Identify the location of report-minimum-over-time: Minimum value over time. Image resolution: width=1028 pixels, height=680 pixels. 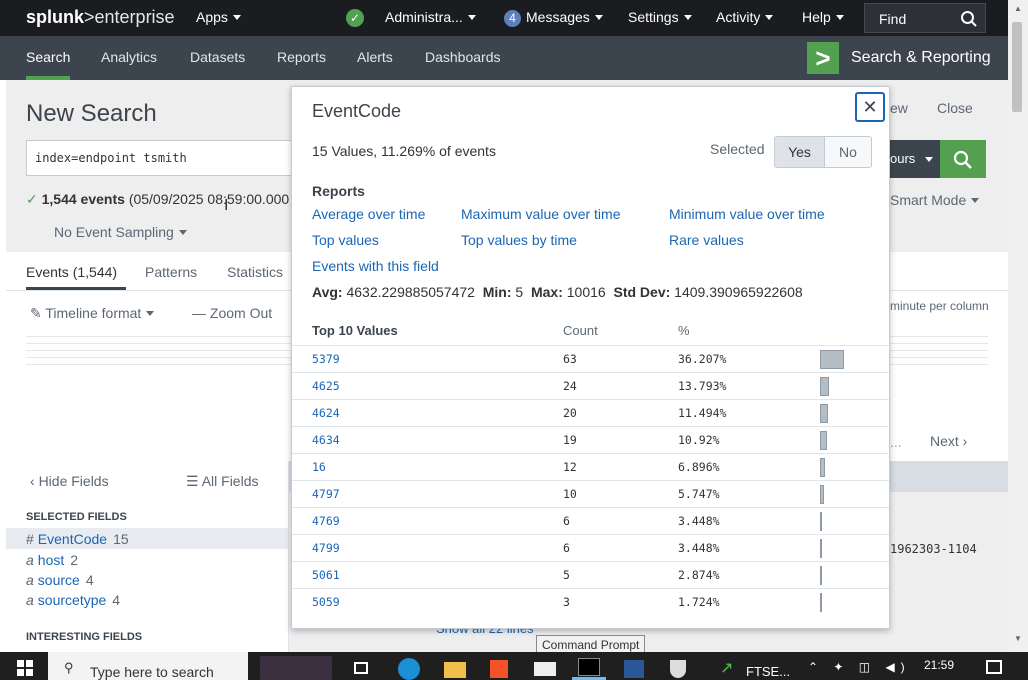
(747, 214).